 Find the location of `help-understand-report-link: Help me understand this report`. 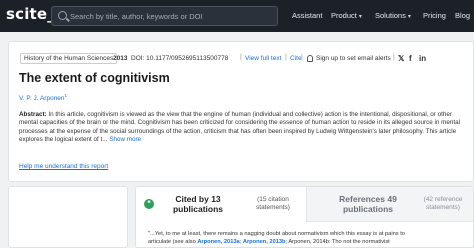

help-understand-report-link: Help me understand this report is located at coordinates (63, 166).